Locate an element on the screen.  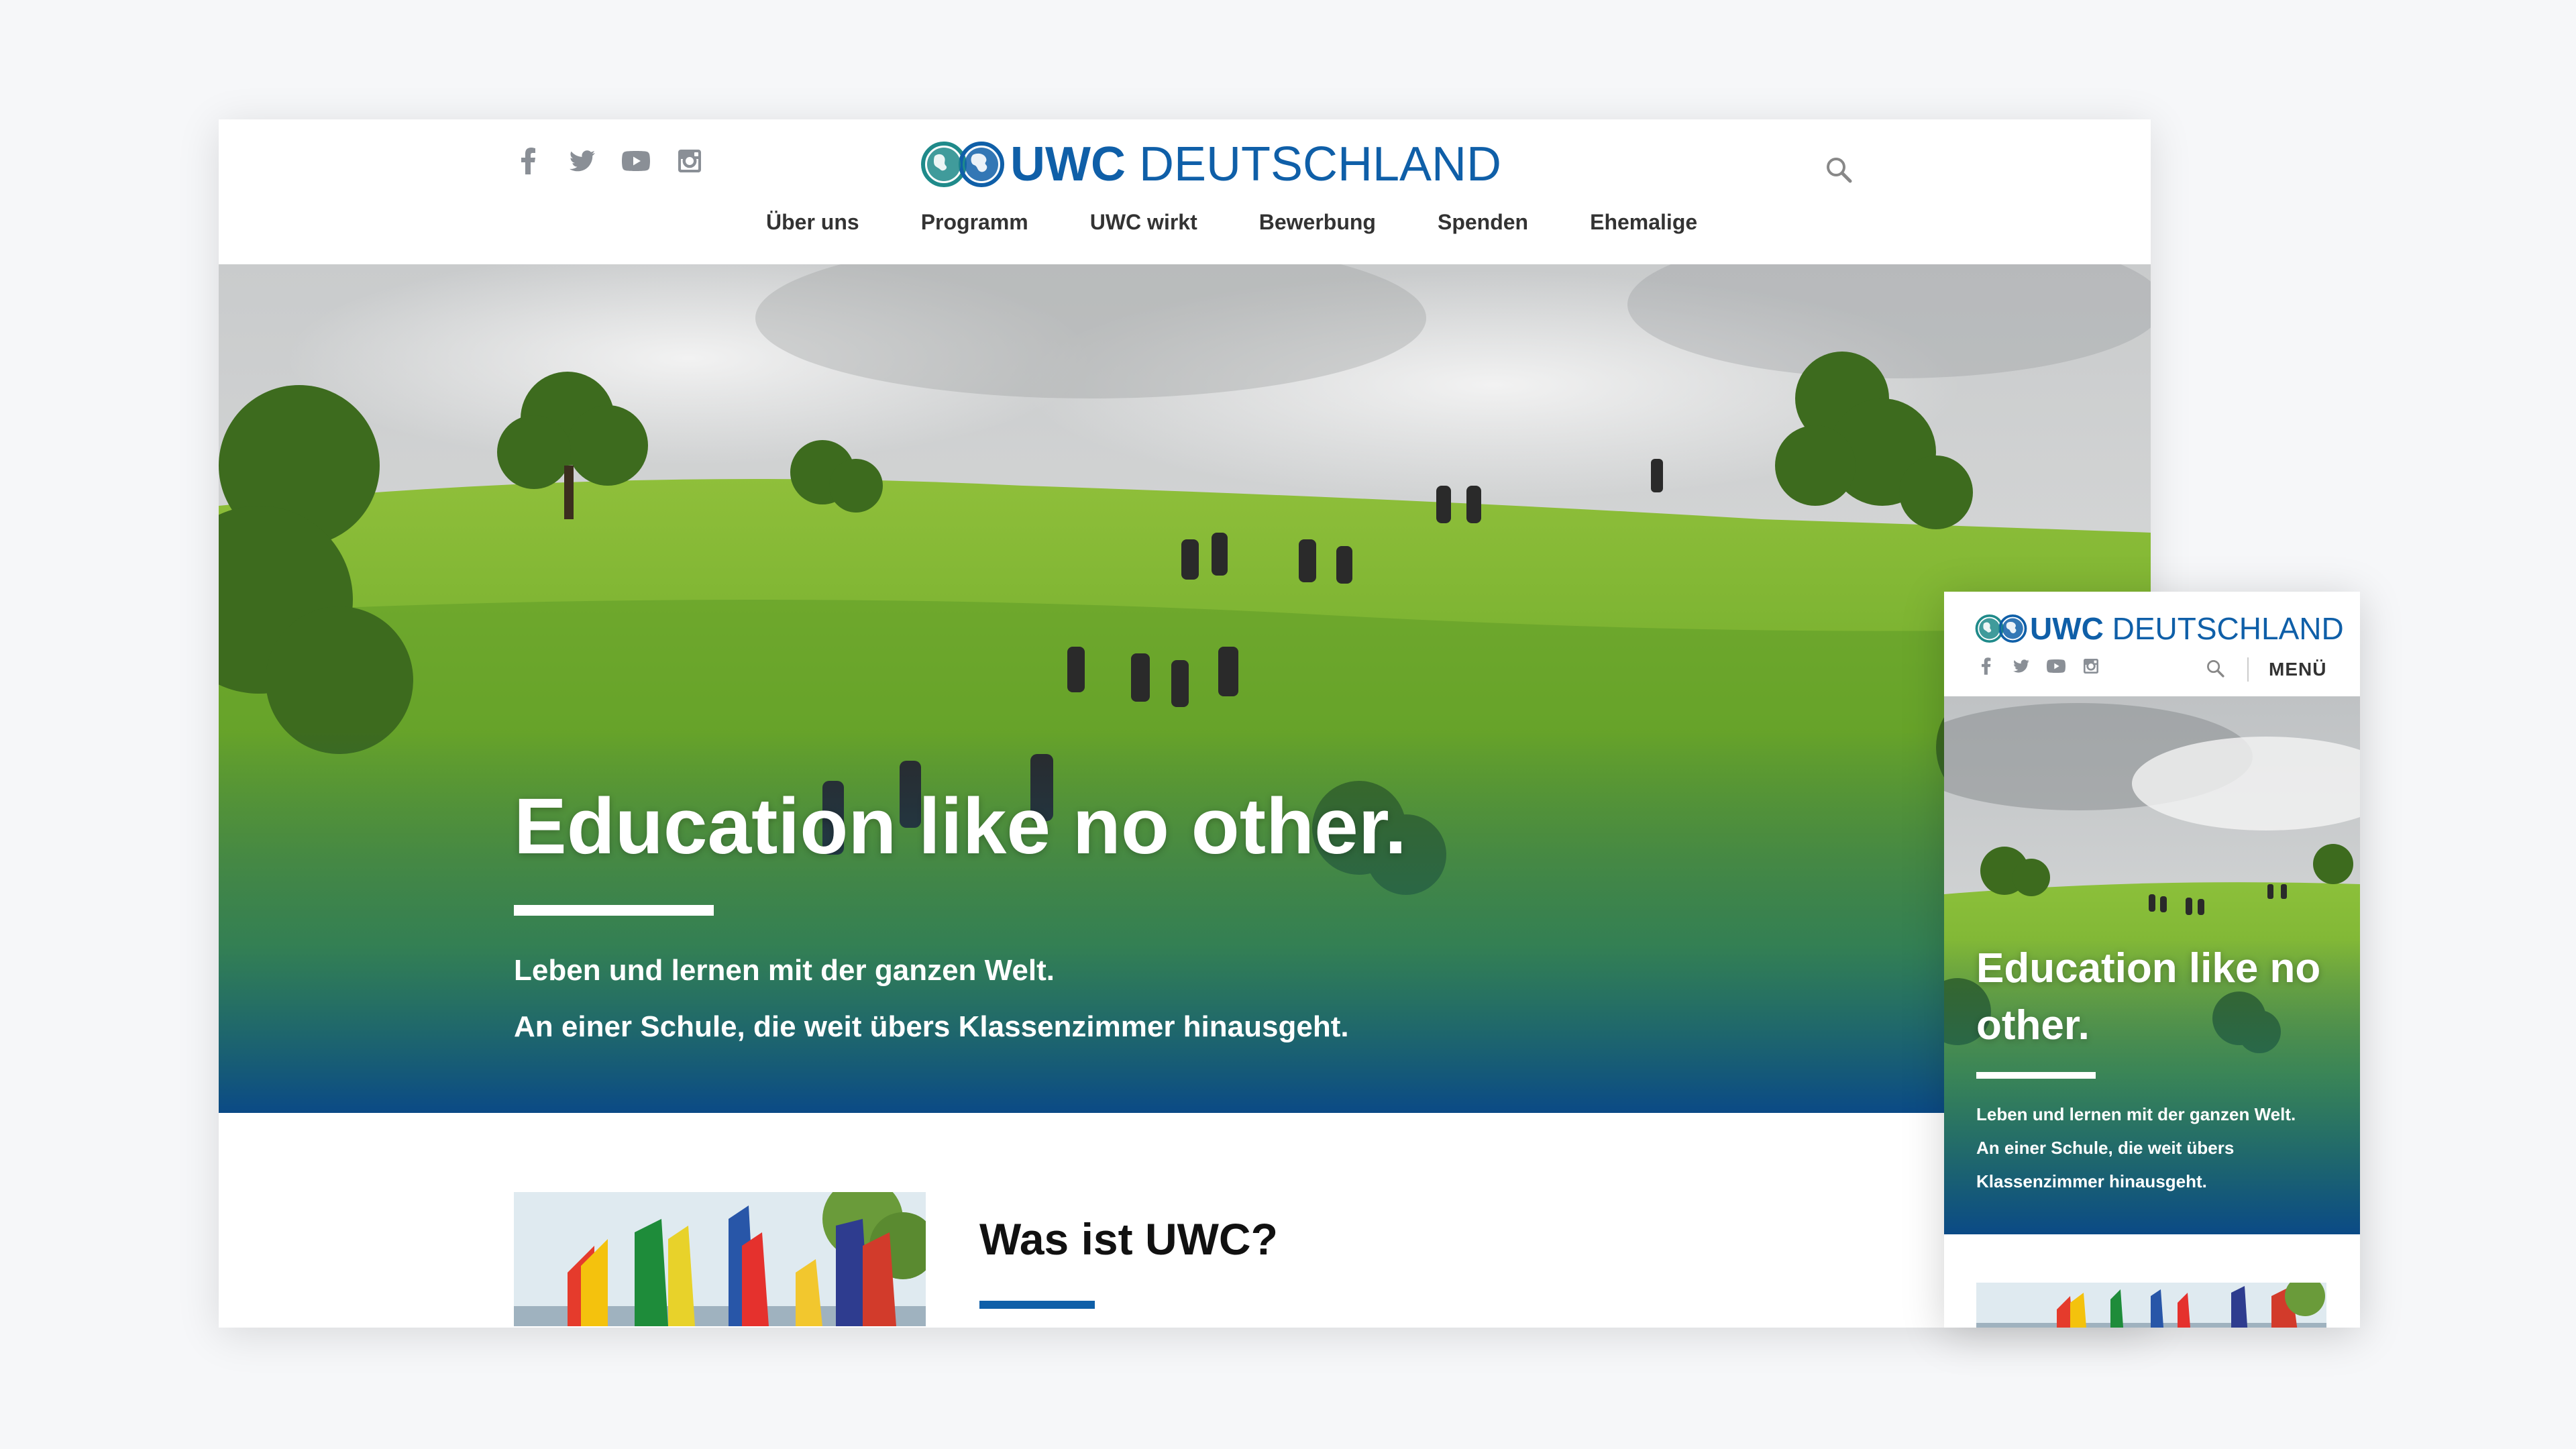
hero-title: Education like no other. is located at coordinates (960, 826).